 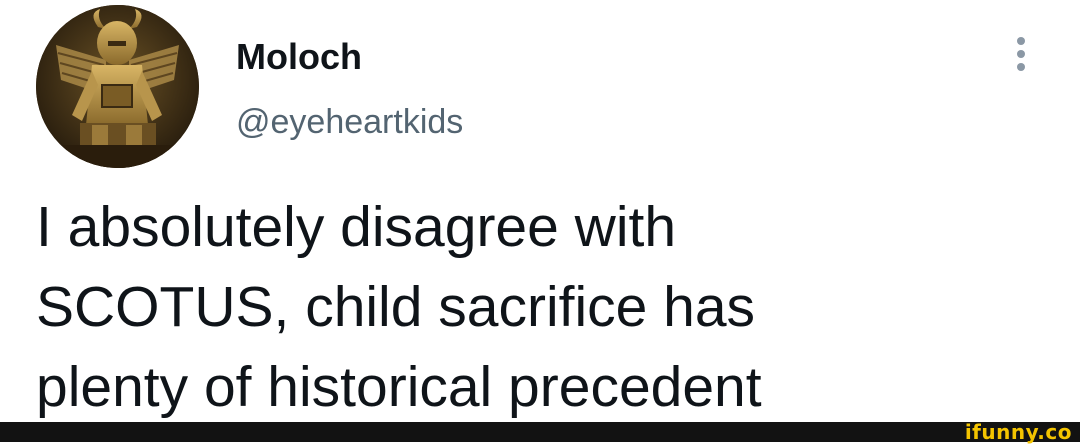 I want to click on ifunny-watermark: ifunny.co, so click(x=1018, y=432).